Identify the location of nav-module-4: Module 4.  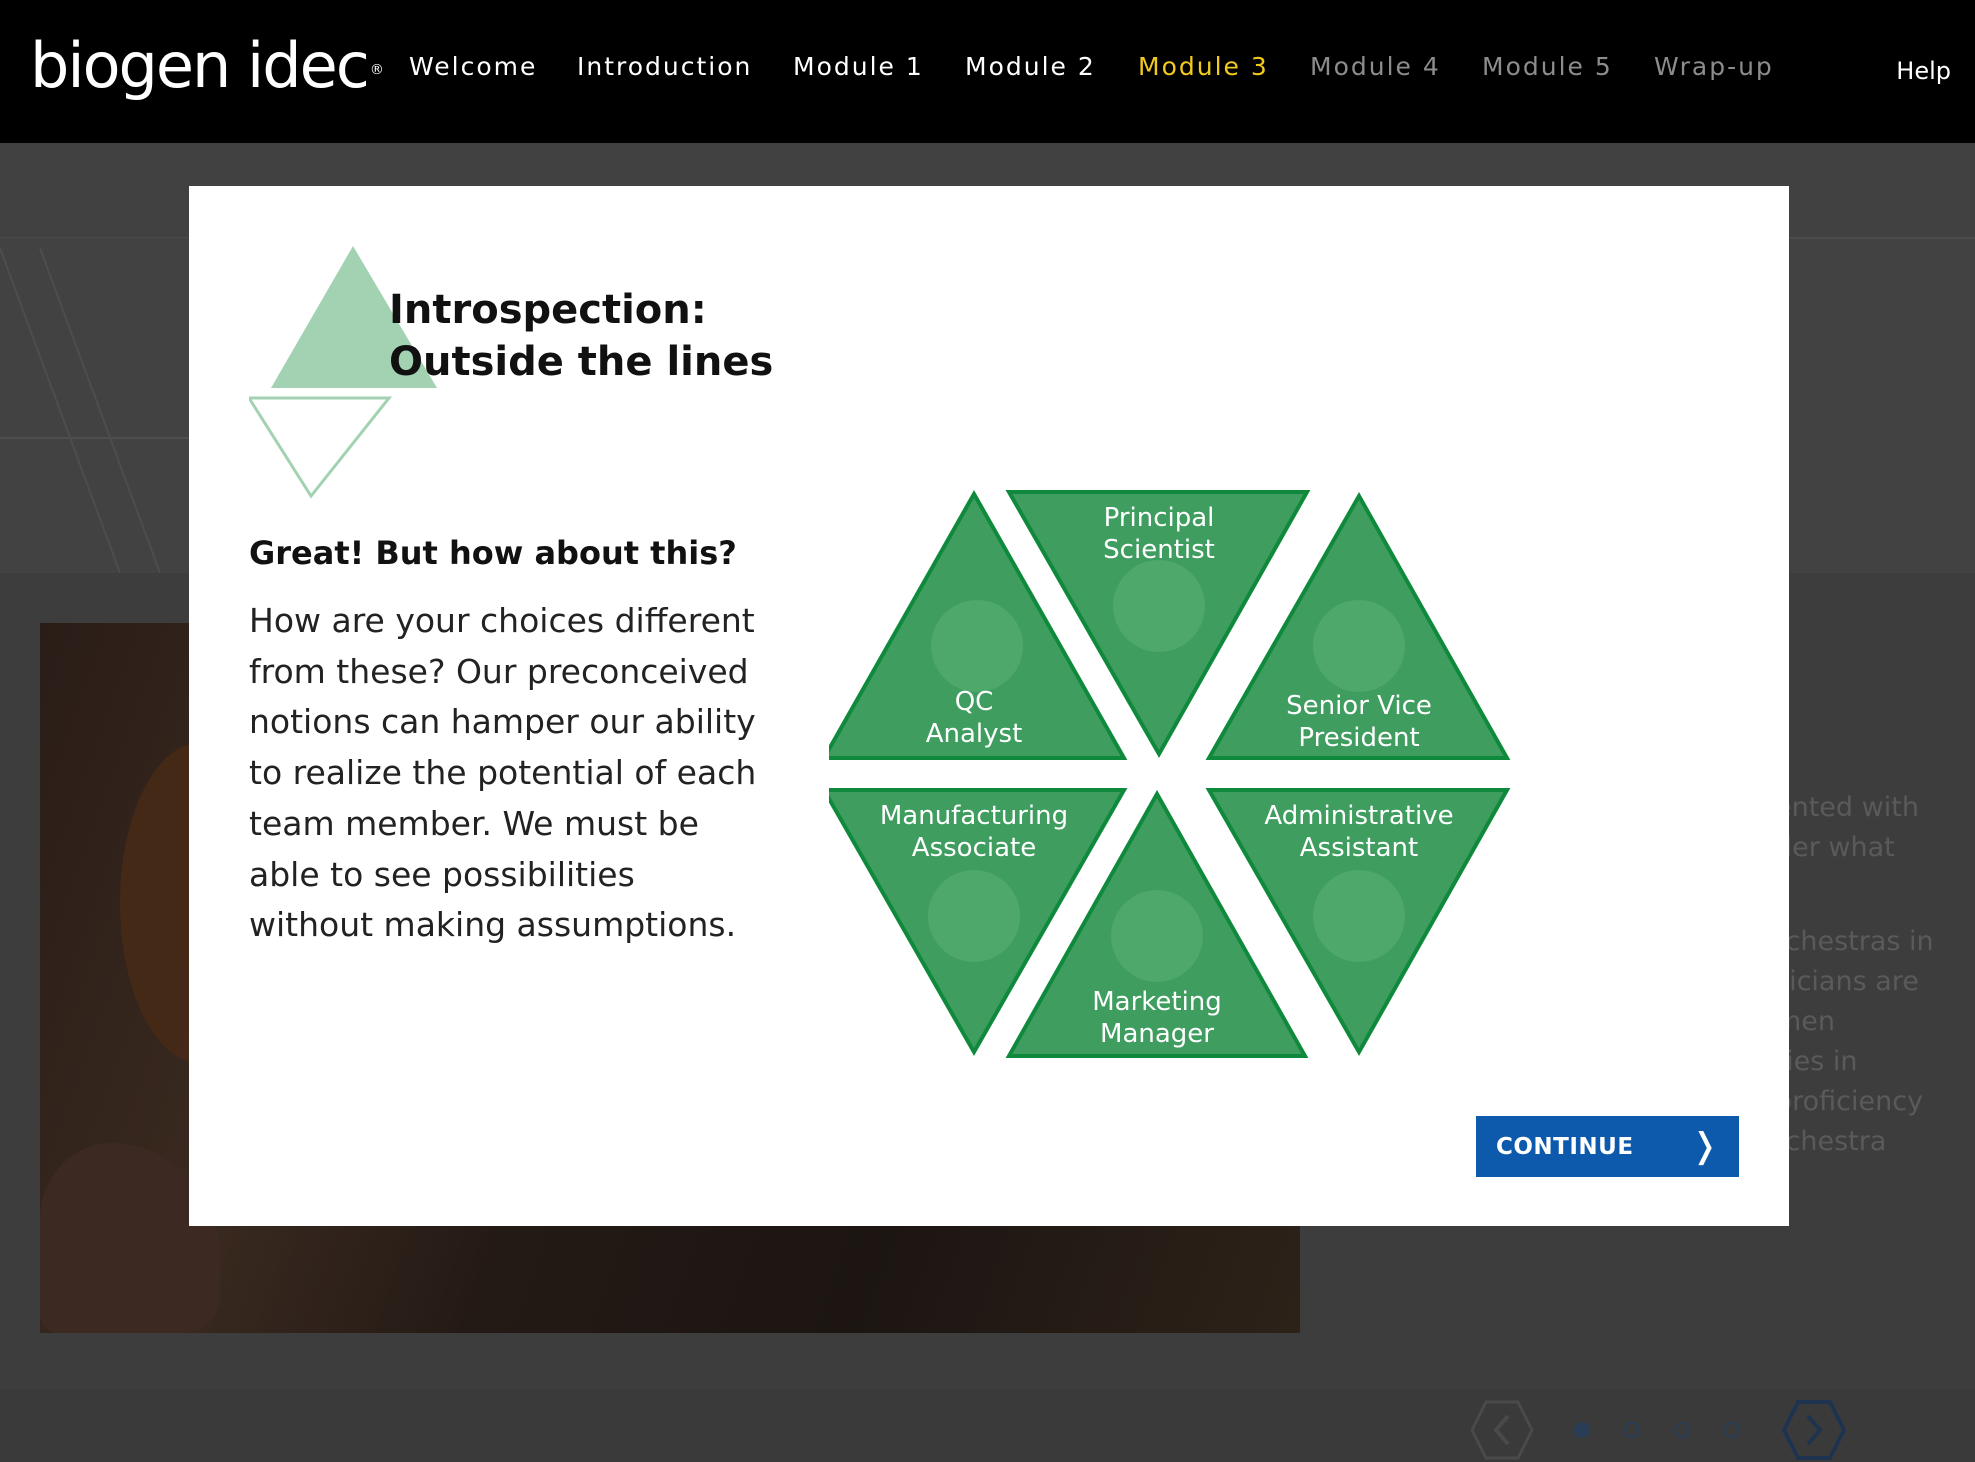
(1375, 66).